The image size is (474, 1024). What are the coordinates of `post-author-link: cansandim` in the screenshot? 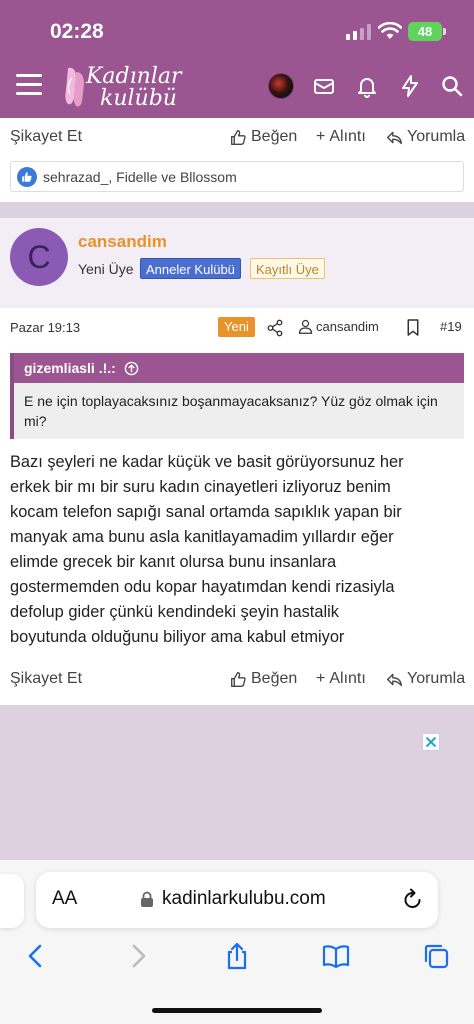 It's located at (338, 326).